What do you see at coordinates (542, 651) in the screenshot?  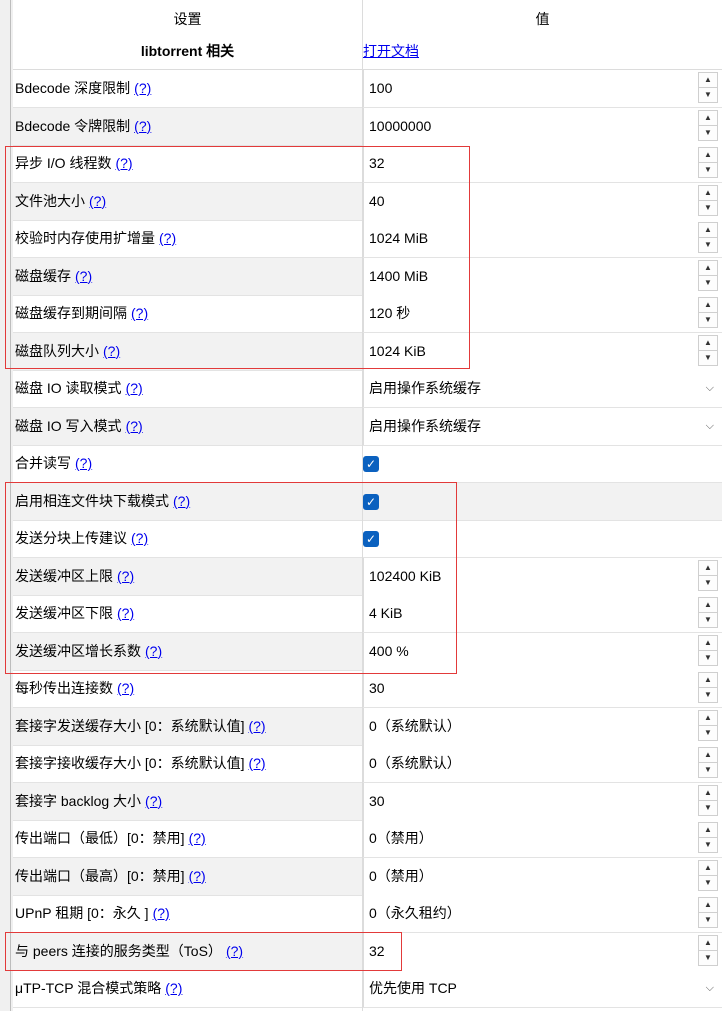 I see `number-spinbox: 400 % ▲ ▼` at bounding box center [542, 651].